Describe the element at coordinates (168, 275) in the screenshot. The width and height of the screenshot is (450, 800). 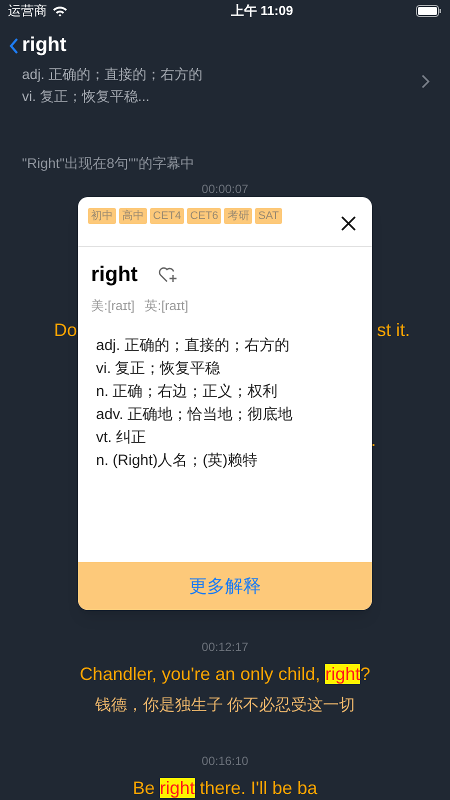
I see `heart-plus-icon` at that location.